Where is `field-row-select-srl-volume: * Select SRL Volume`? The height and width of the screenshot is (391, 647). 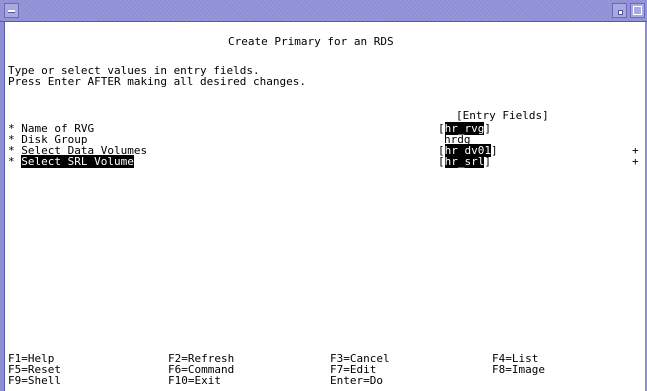
field-row-select-srl-volume: * Select SRL Volume is located at coordinates (71, 161).